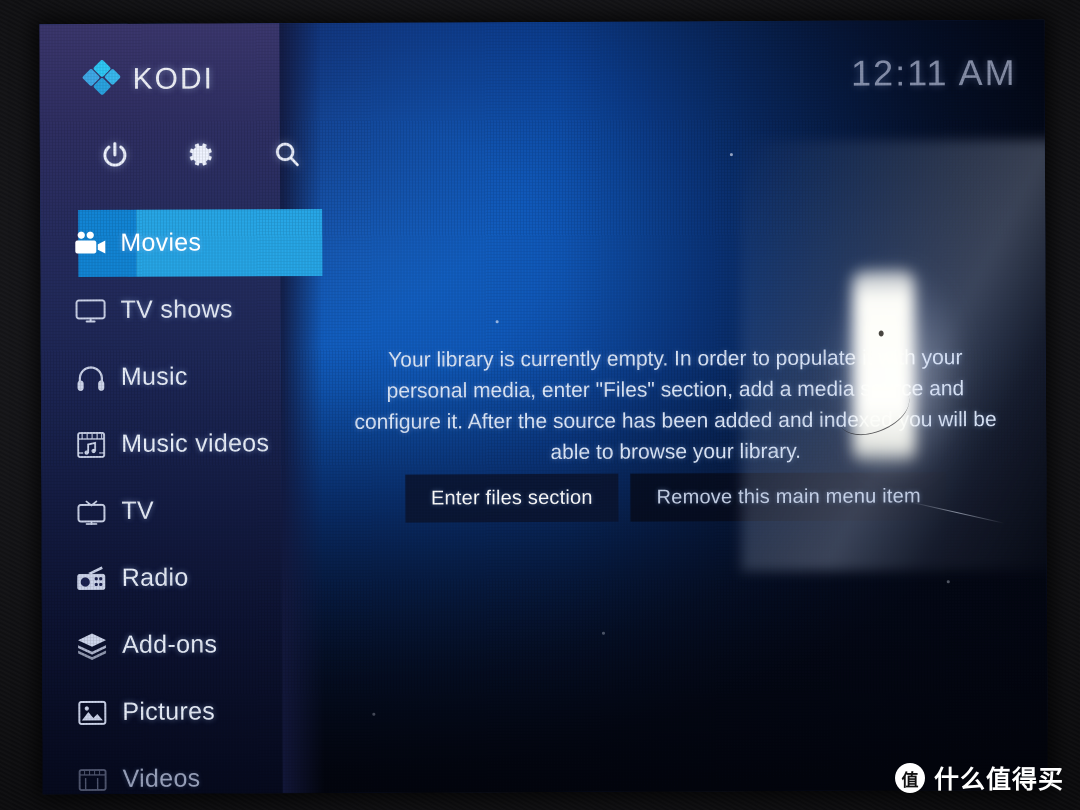 Image resolution: width=1080 pixels, height=810 pixels. Describe the element at coordinates (101, 78) in the screenshot. I see `kodi-diamond-logo-icon` at that location.